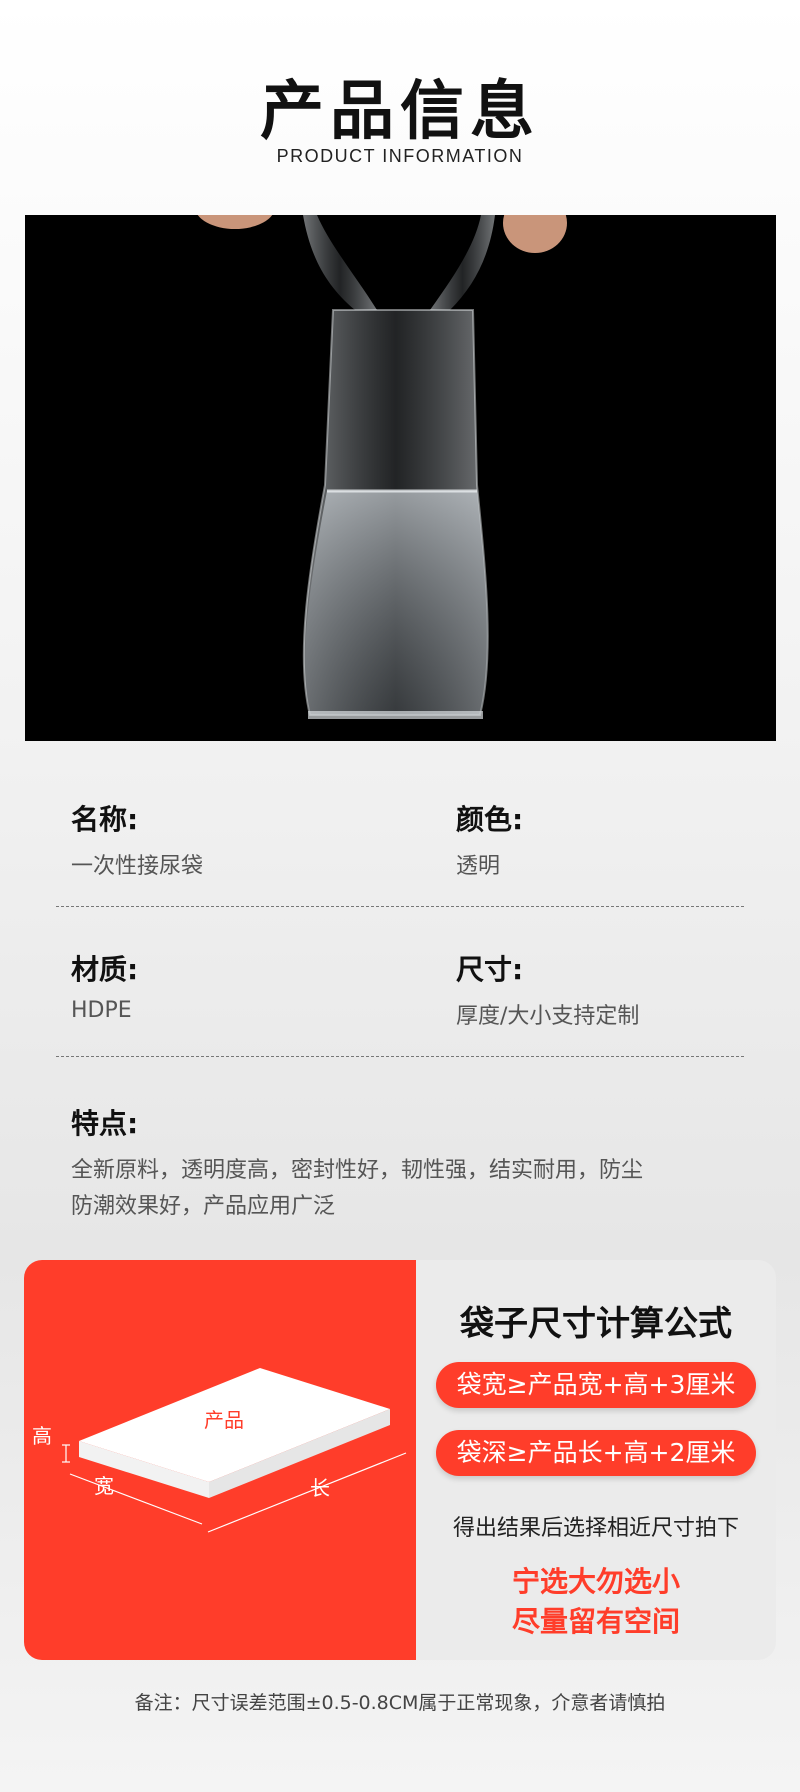 This screenshot has width=800, height=1792. I want to click on name-value: 一次性接尿袋, so click(137, 866).